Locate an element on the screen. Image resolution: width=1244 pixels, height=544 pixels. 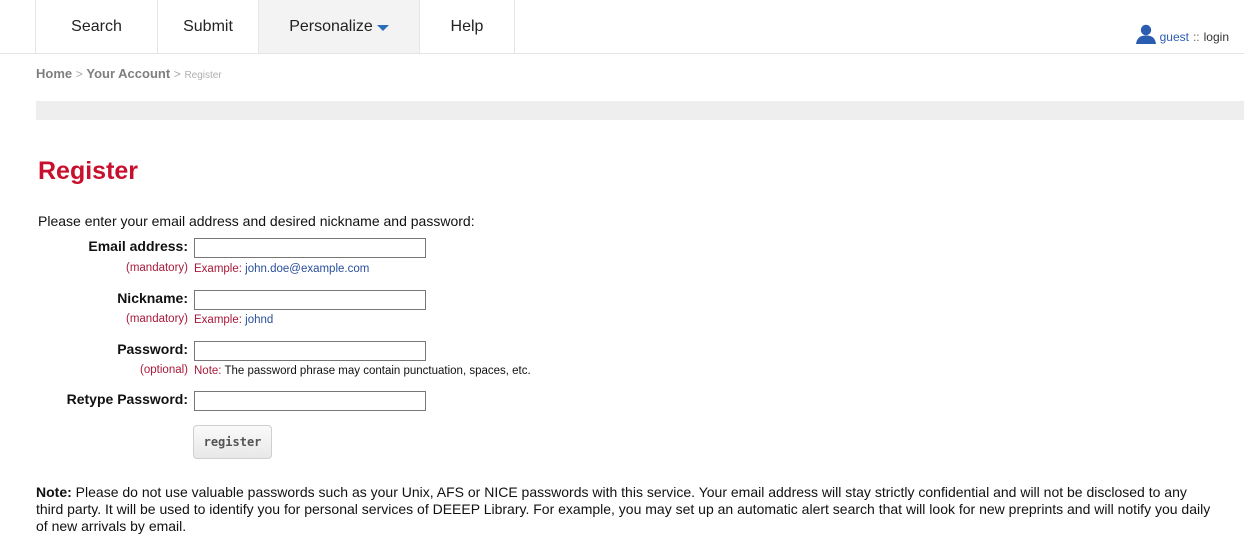
register-button: register is located at coordinates (232, 442).